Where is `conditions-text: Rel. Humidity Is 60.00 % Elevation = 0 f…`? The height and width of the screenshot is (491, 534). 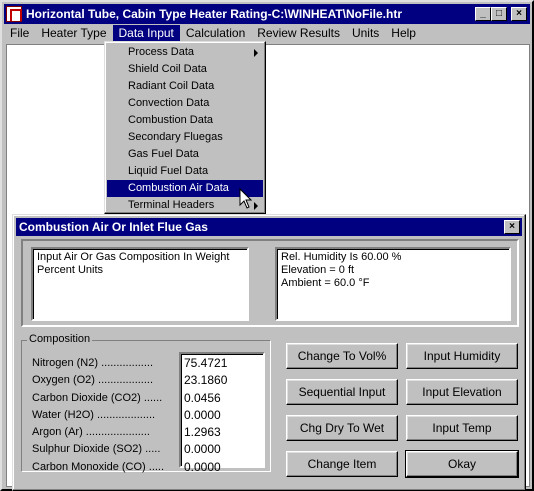
conditions-text: Rel. Humidity Is 60.00 % Elevation = 0 f… is located at coordinates (393, 284).